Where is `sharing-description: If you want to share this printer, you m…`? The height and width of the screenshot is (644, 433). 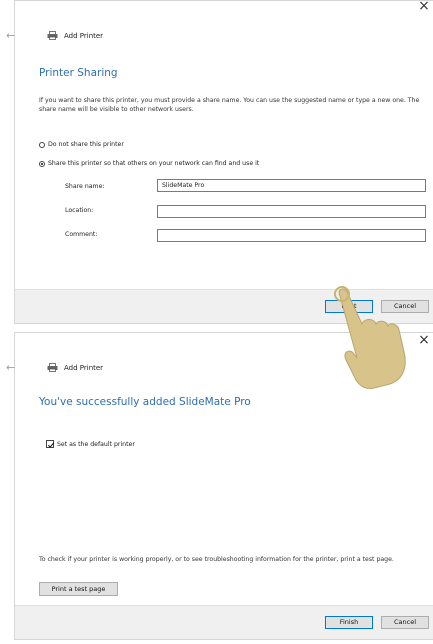 sharing-description: If you want to share this printer, you m… is located at coordinates (229, 105).